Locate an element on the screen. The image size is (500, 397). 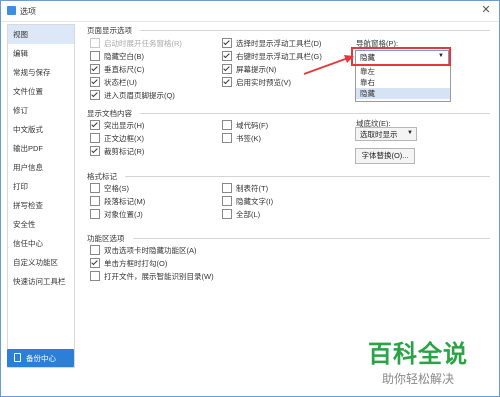
checkbox-option: 书签(K) is located at coordinates (241, 139).